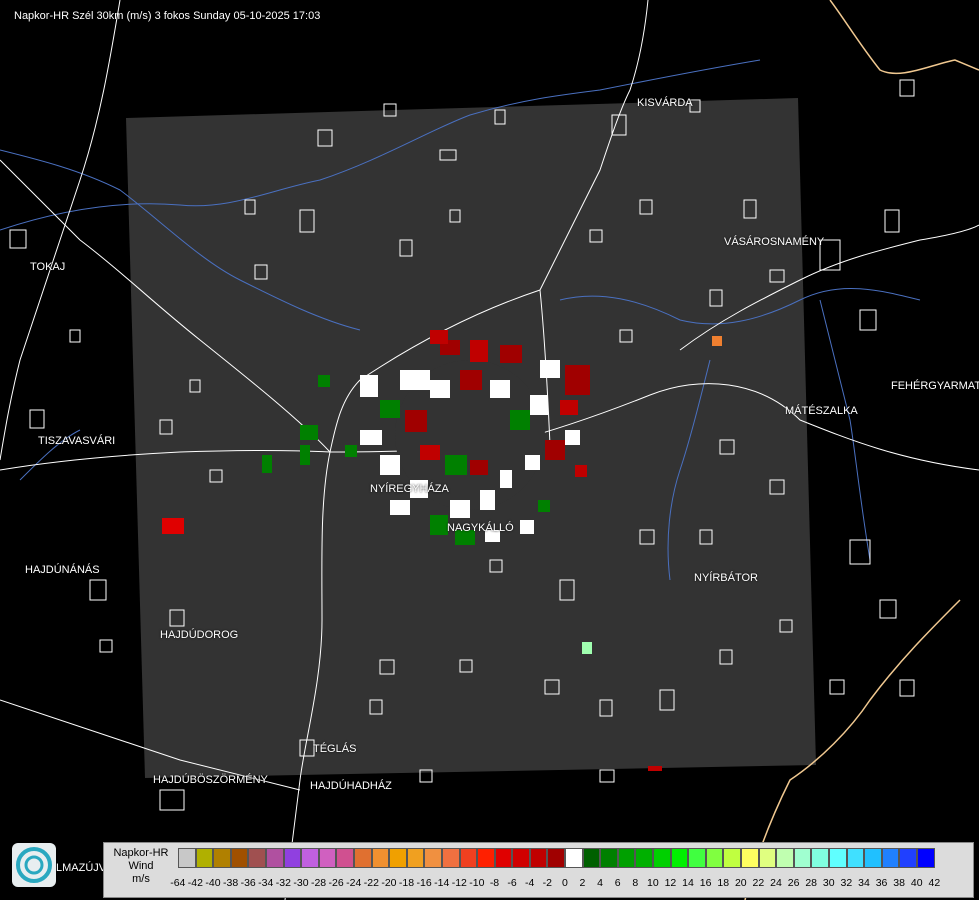 The height and width of the screenshot is (900, 979). What do you see at coordinates (881, 883) in the screenshot?
I see `legend-tick-label: 36` at bounding box center [881, 883].